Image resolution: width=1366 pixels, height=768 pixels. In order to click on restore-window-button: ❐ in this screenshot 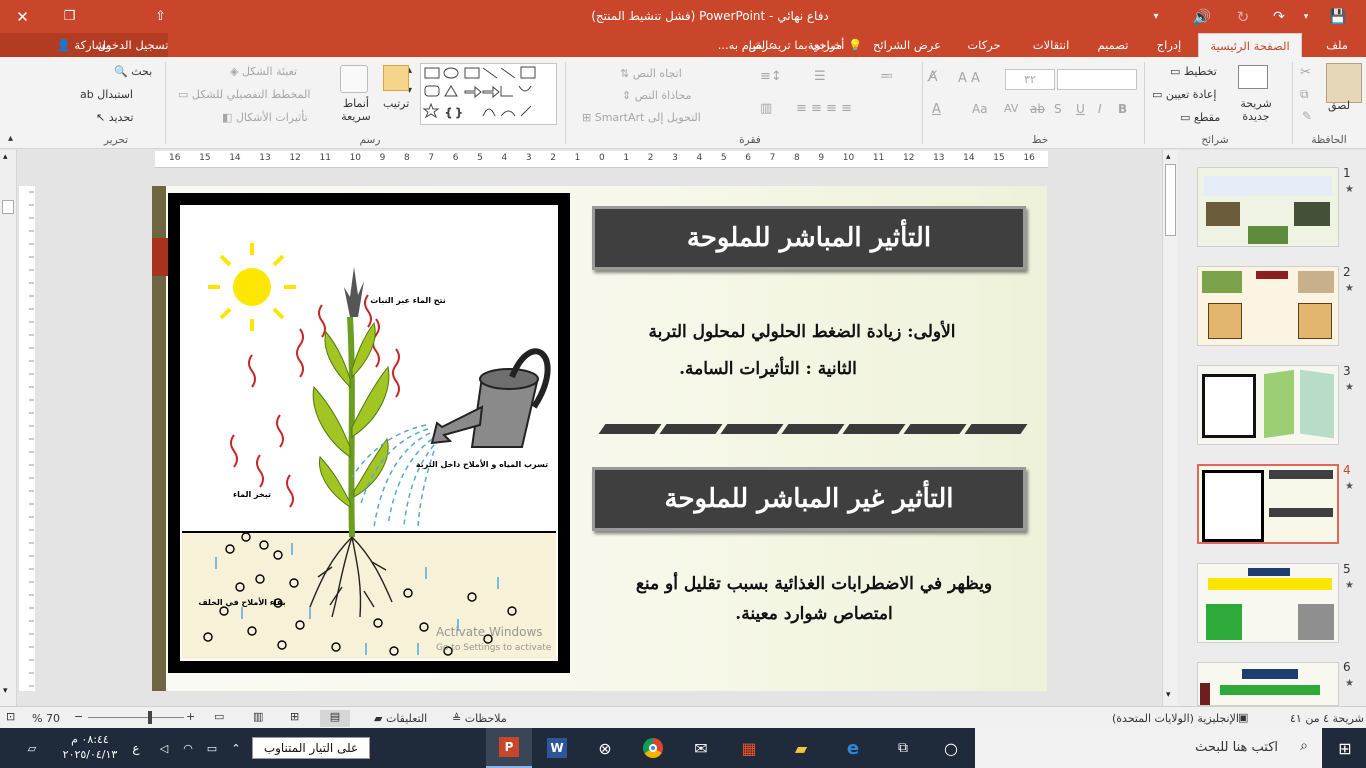, I will do `click(69, 16)`.